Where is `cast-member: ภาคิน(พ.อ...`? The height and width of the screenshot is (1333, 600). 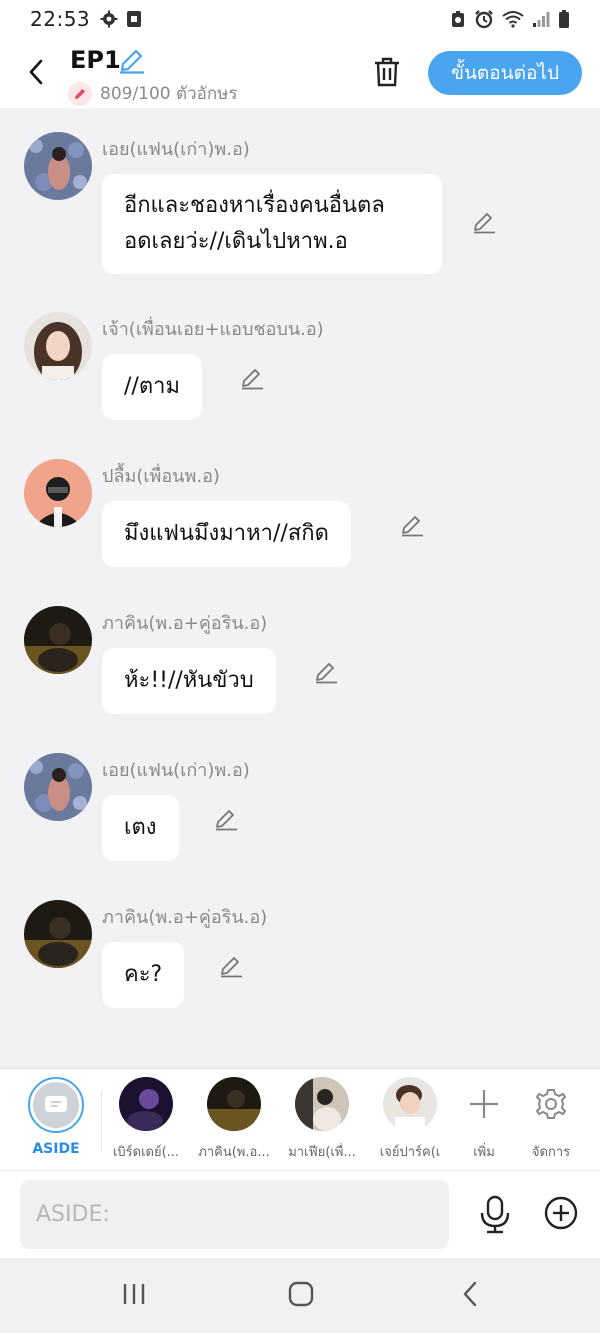 cast-member: ภาคิน(พ.อ... is located at coordinates (234, 1119).